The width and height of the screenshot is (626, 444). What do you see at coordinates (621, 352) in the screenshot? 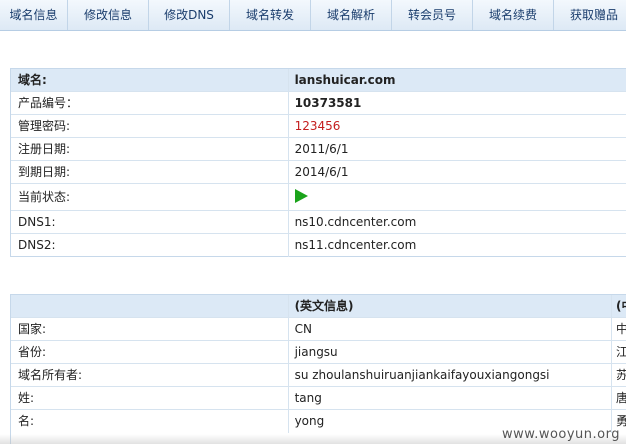
I see `province-chinese: 江` at bounding box center [621, 352].